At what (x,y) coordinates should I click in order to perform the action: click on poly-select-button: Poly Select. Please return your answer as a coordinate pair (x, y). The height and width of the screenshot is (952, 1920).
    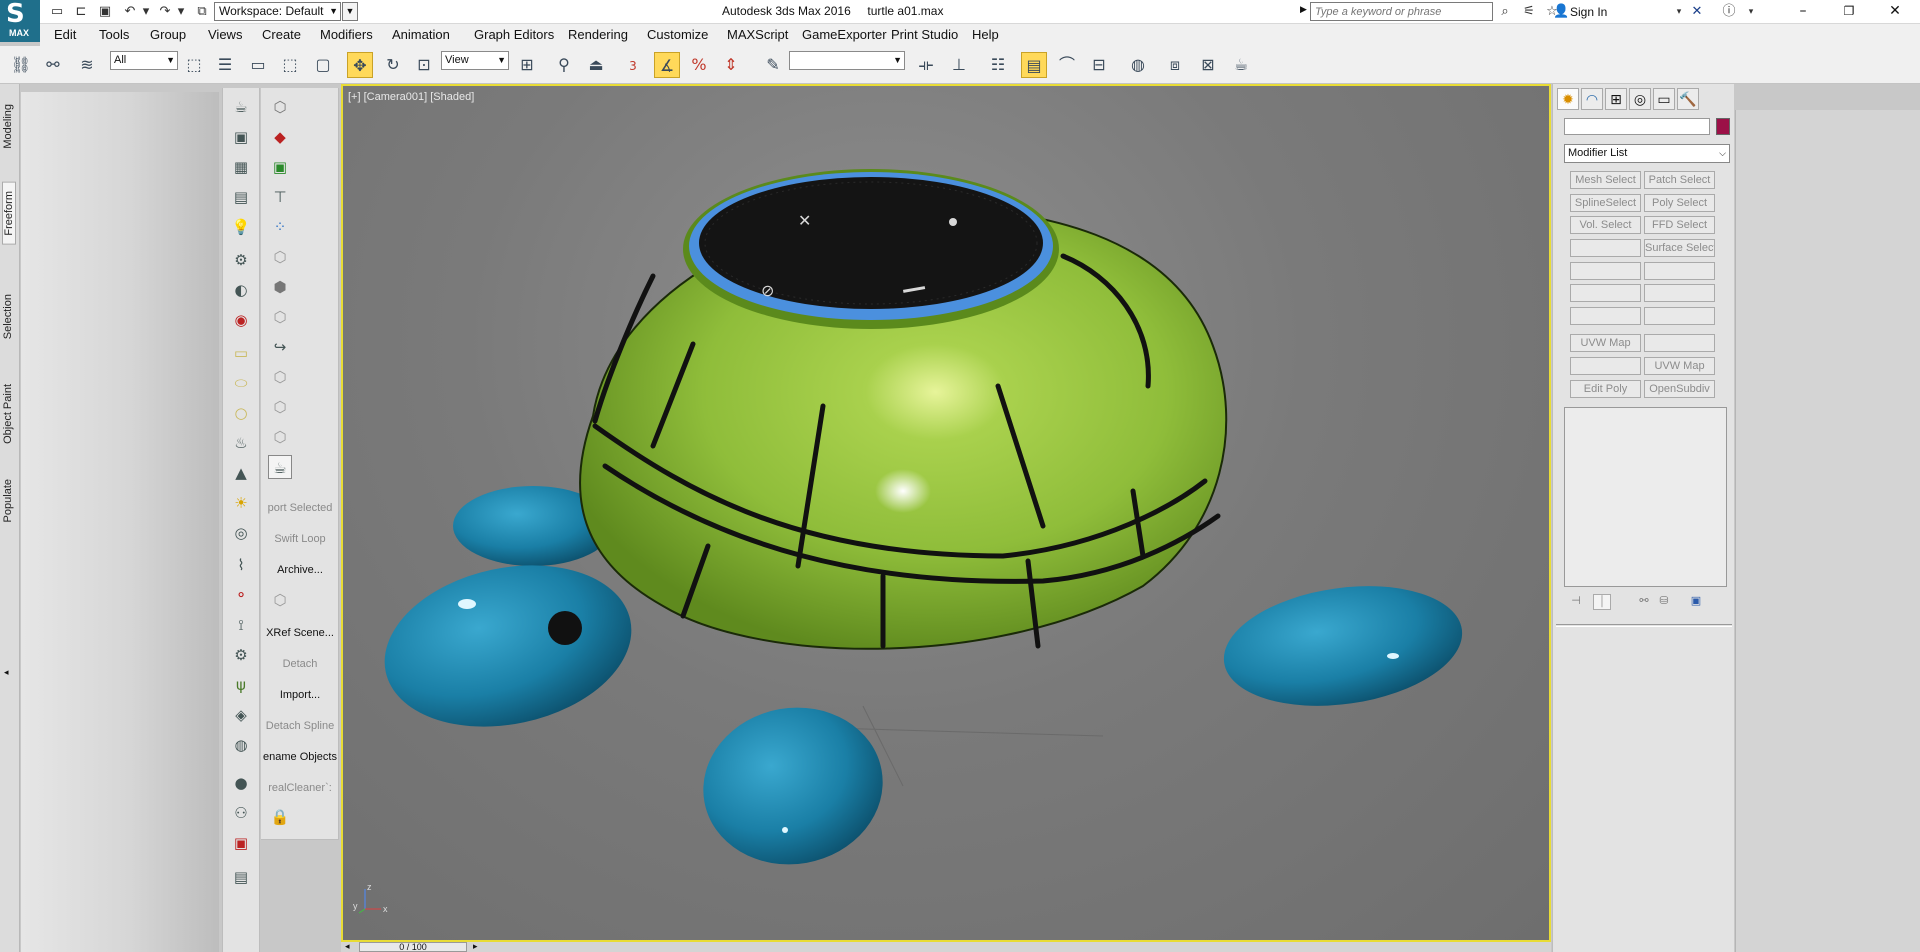
    Looking at the image, I should click on (1679, 203).